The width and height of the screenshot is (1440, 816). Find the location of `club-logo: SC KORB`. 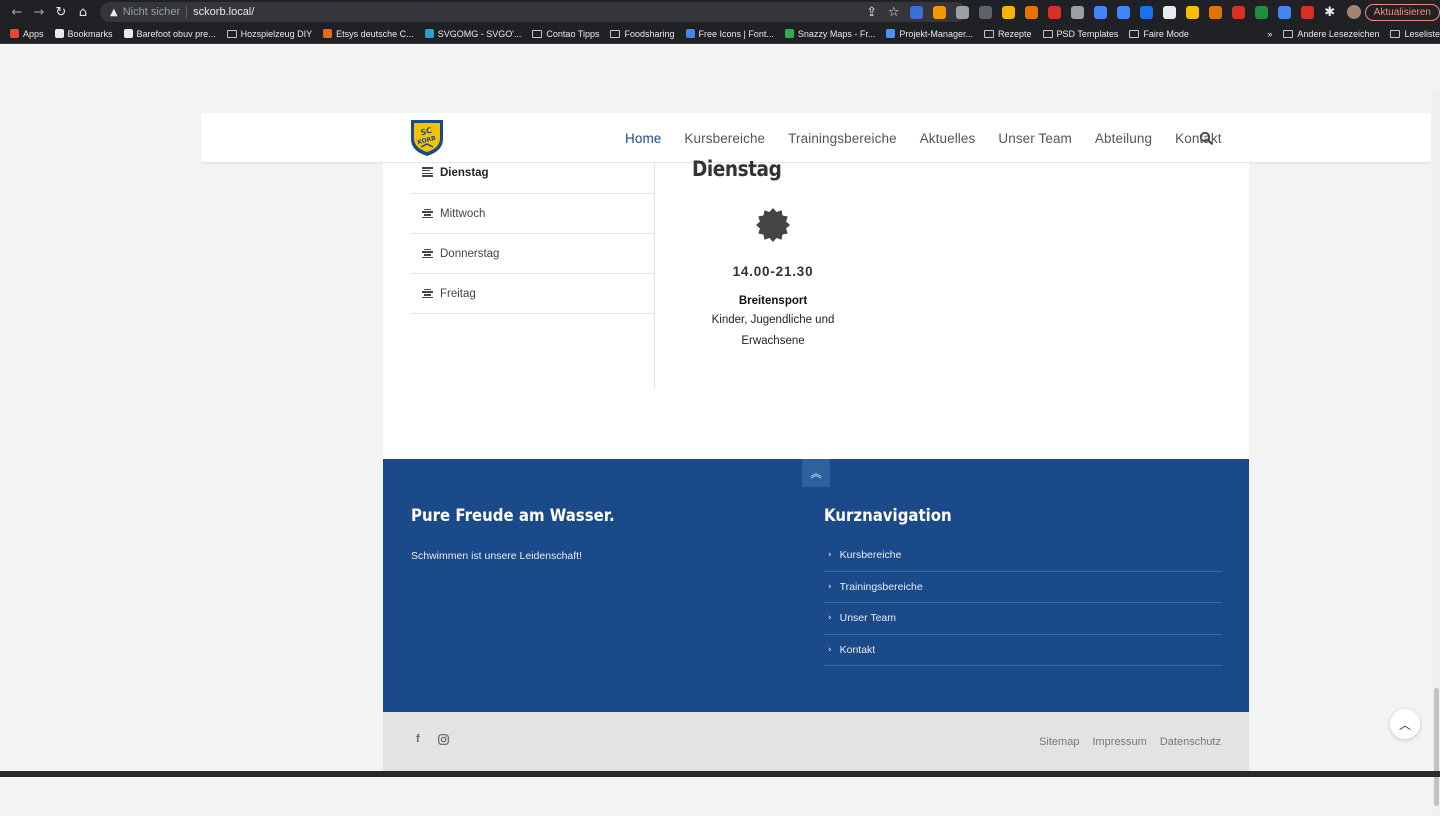

club-logo: SC KORB is located at coordinates (427, 137).